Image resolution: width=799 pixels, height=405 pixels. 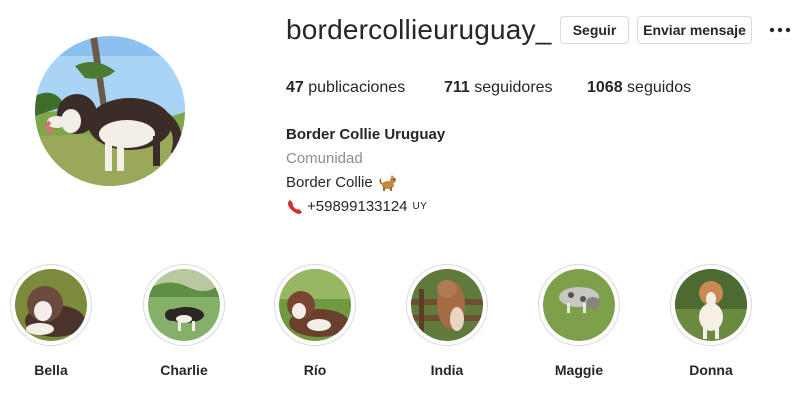 What do you see at coordinates (605, 87) in the screenshot?
I see `following-count: 1068` at bounding box center [605, 87].